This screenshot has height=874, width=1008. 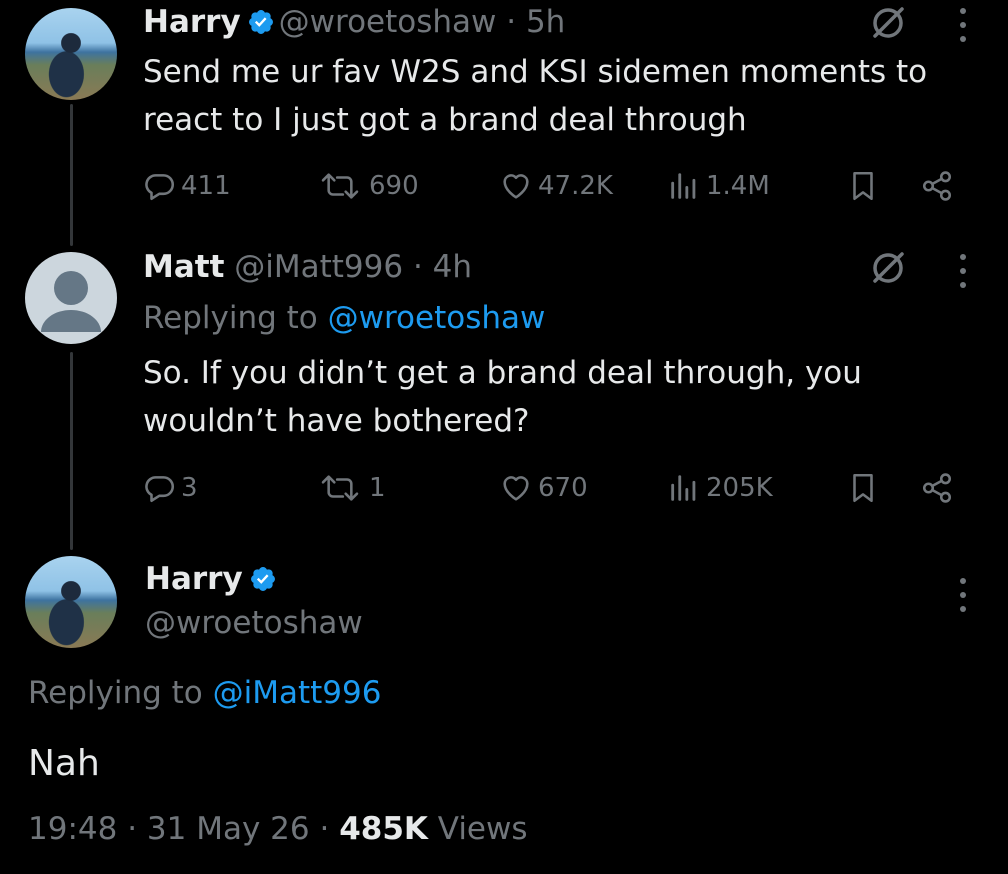 What do you see at coordinates (205, 693) in the screenshot?
I see `replying-to: Replying to @iMatt996` at bounding box center [205, 693].